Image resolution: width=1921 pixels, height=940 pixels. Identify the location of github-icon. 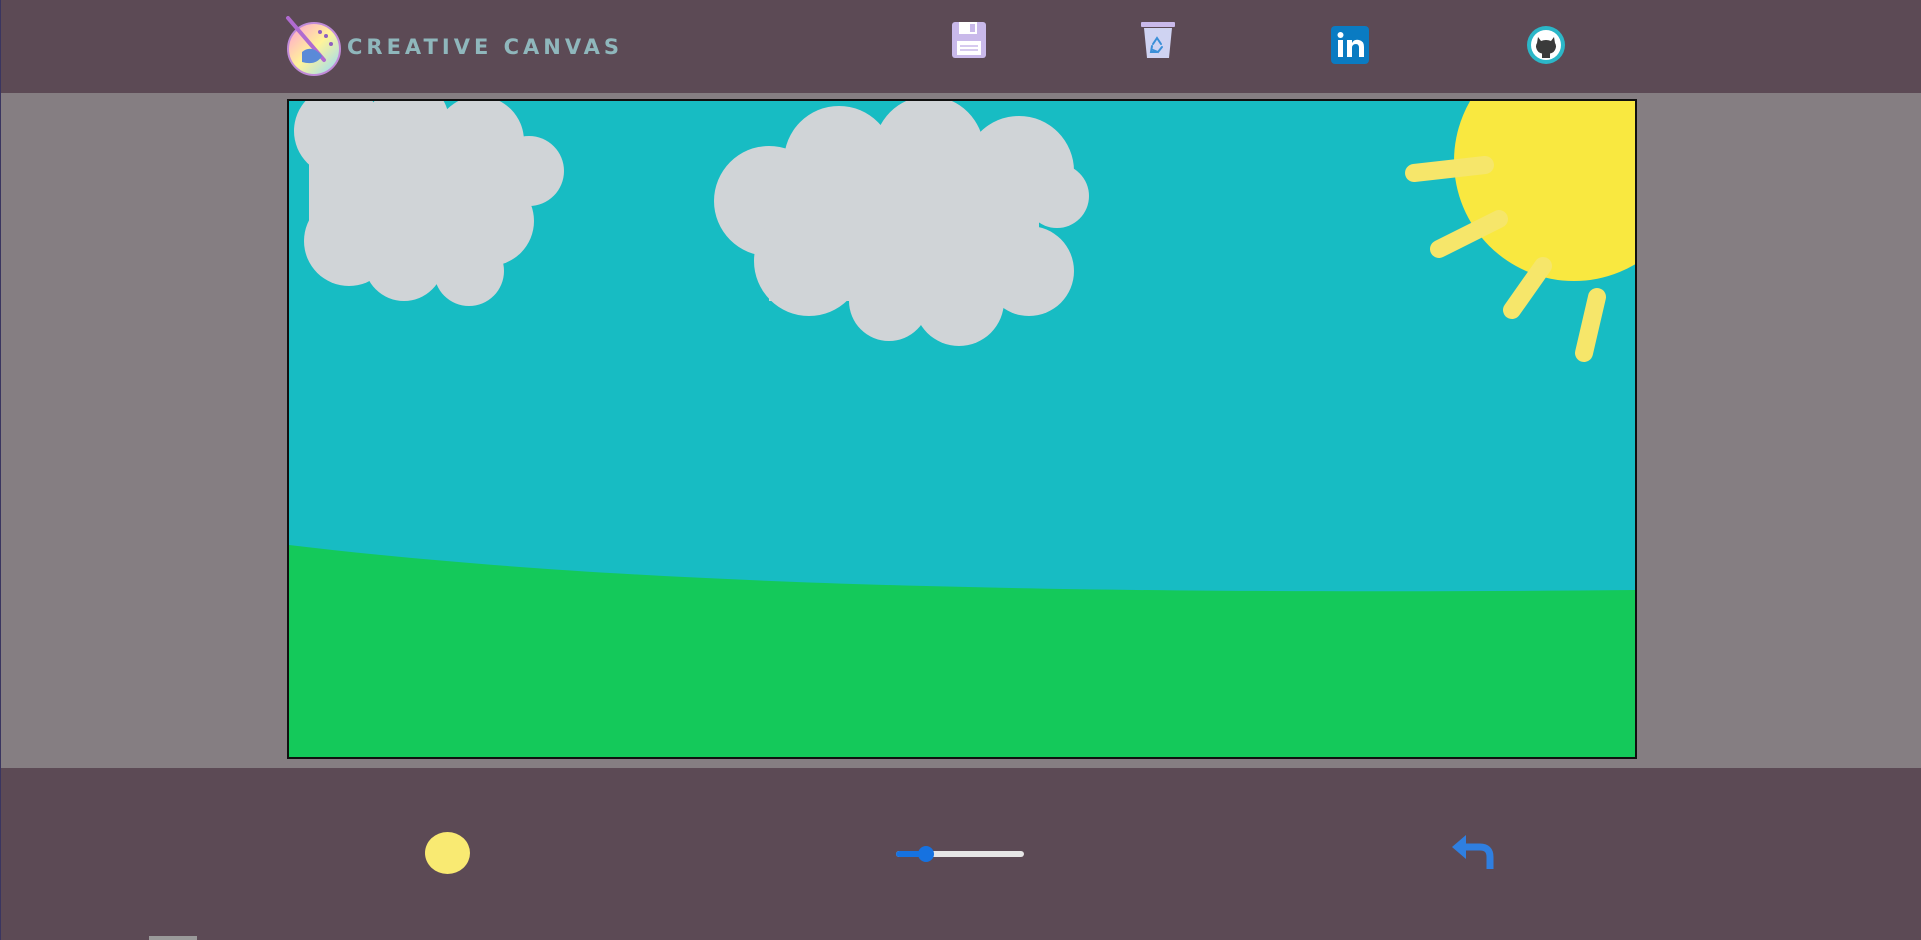
(1546, 45).